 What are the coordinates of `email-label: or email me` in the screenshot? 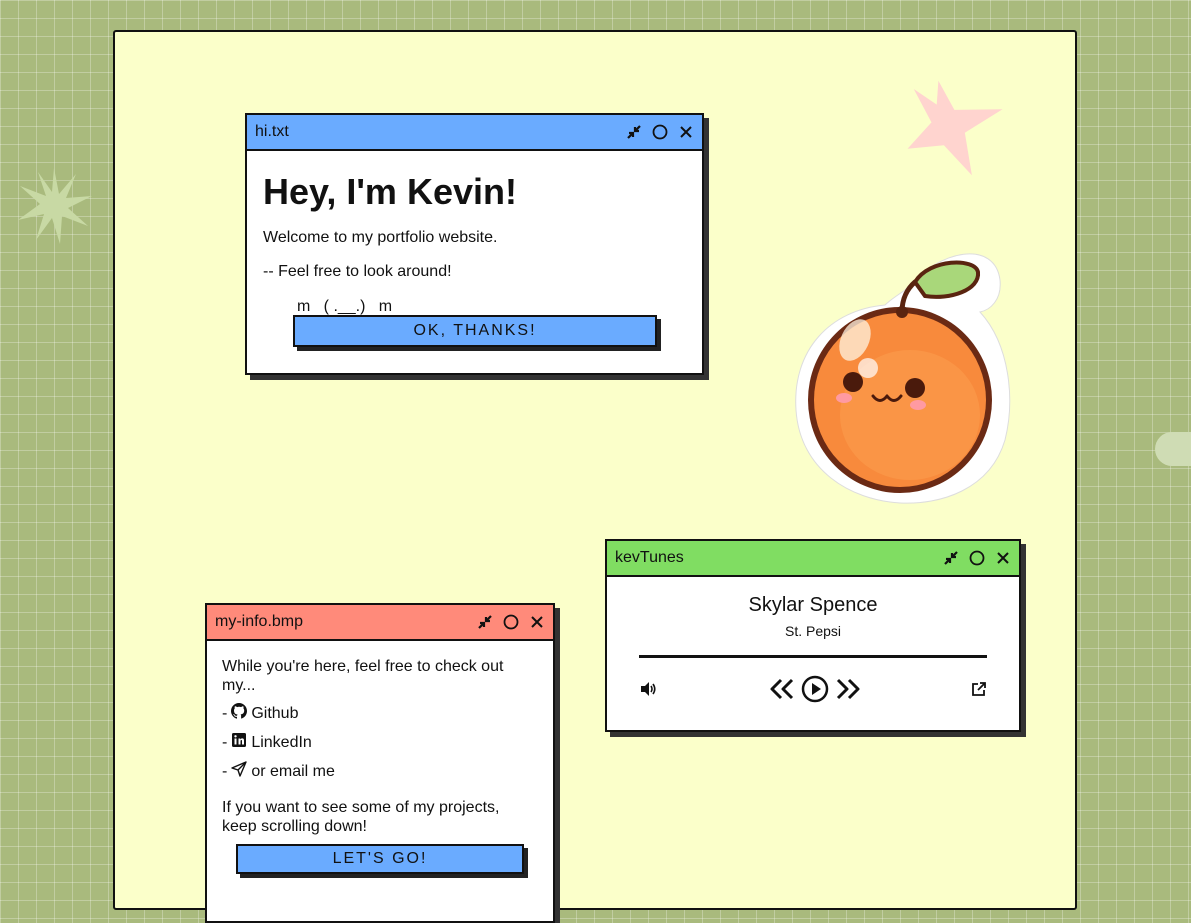 It's located at (293, 771).